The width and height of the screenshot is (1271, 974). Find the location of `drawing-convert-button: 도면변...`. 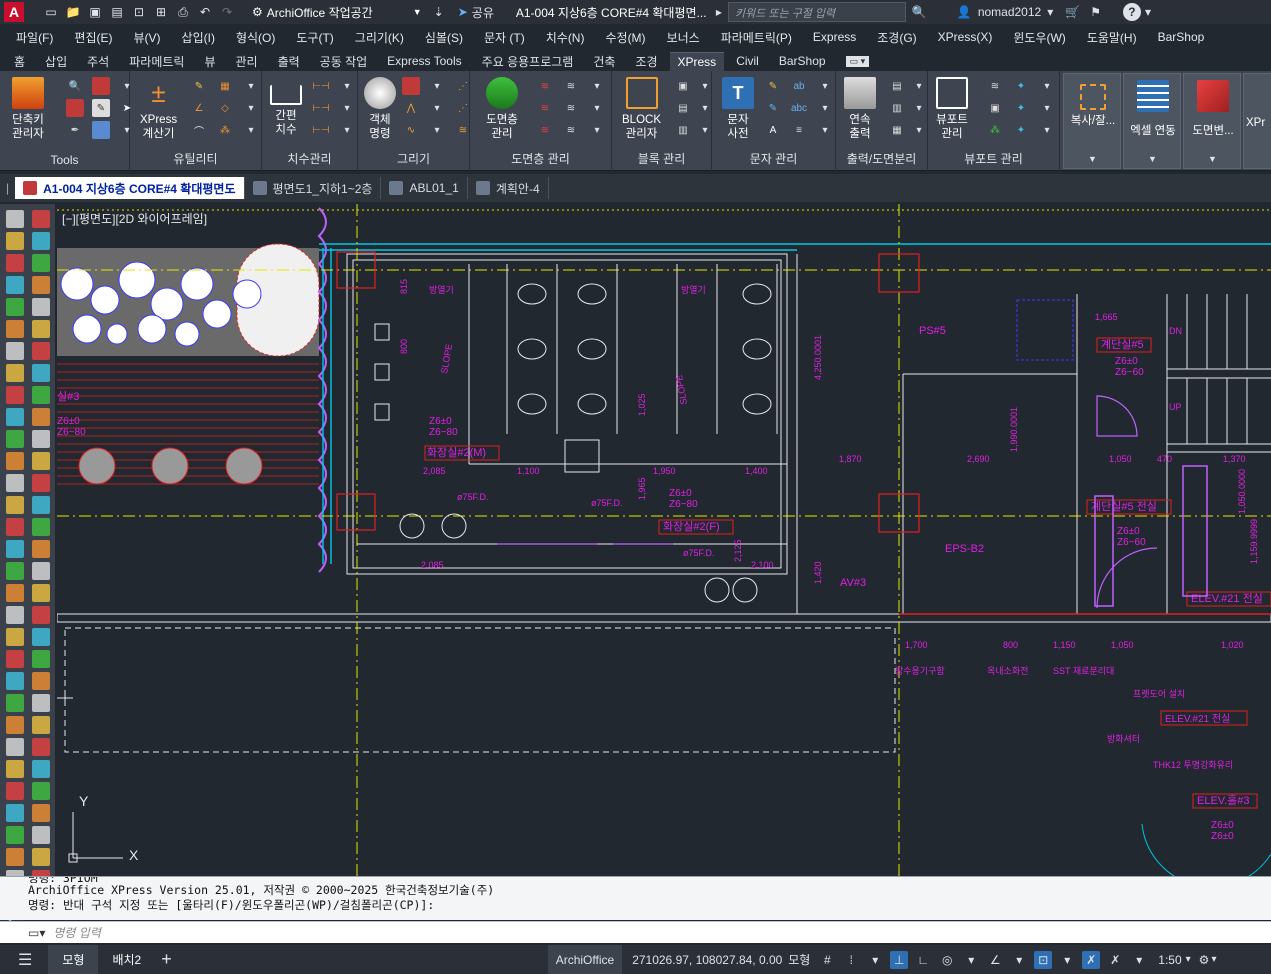

drawing-convert-button: 도면변... is located at coordinates (1213, 109).